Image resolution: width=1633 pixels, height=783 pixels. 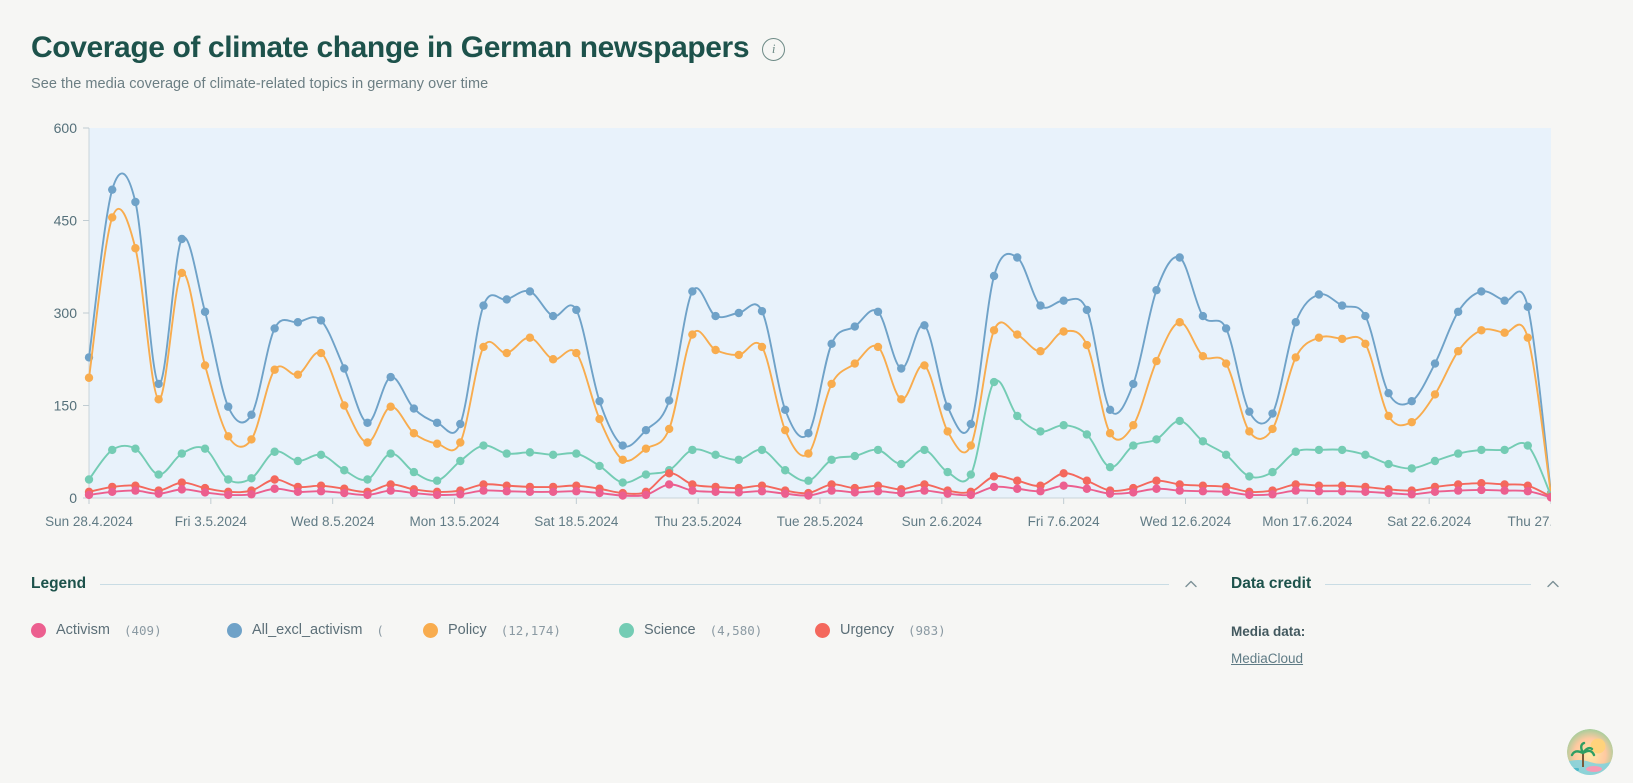 I want to click on legend-item-policy: Policy (12,174), so click(x=521, y=630).